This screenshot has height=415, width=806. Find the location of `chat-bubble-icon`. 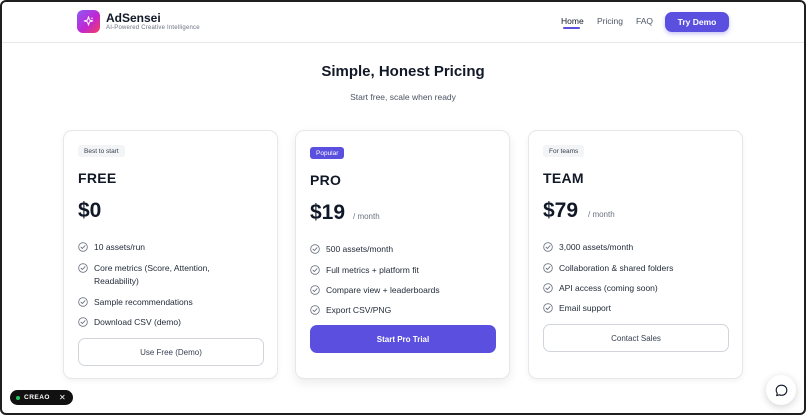

chat-bubble-icon is located at coordinates (781, 390).